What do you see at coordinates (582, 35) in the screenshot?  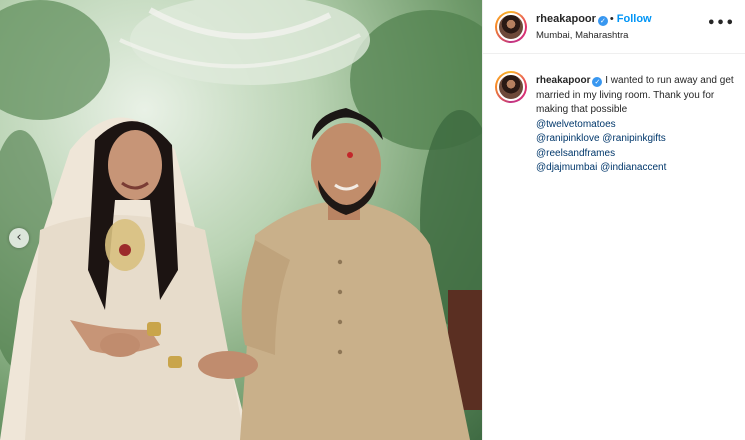 I see `location-link: Mumbai, Maharashtra` at bounding box center [582, 35].